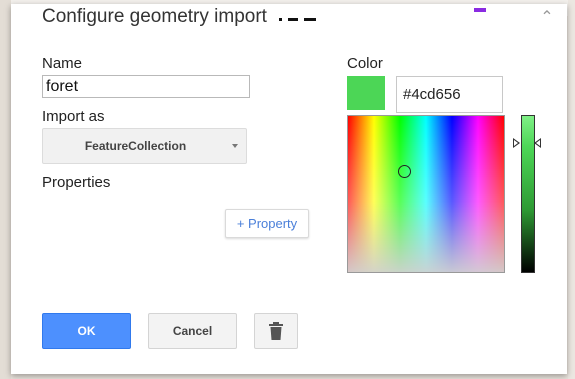  I want to click on saturation-gradient, so click(426, 194).